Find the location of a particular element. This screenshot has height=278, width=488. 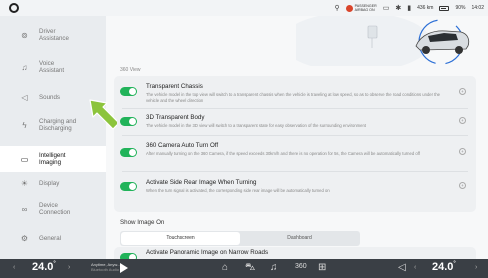

show-image-on-selector: Touchscreen Dashboard is located at coordinates (240, 238).